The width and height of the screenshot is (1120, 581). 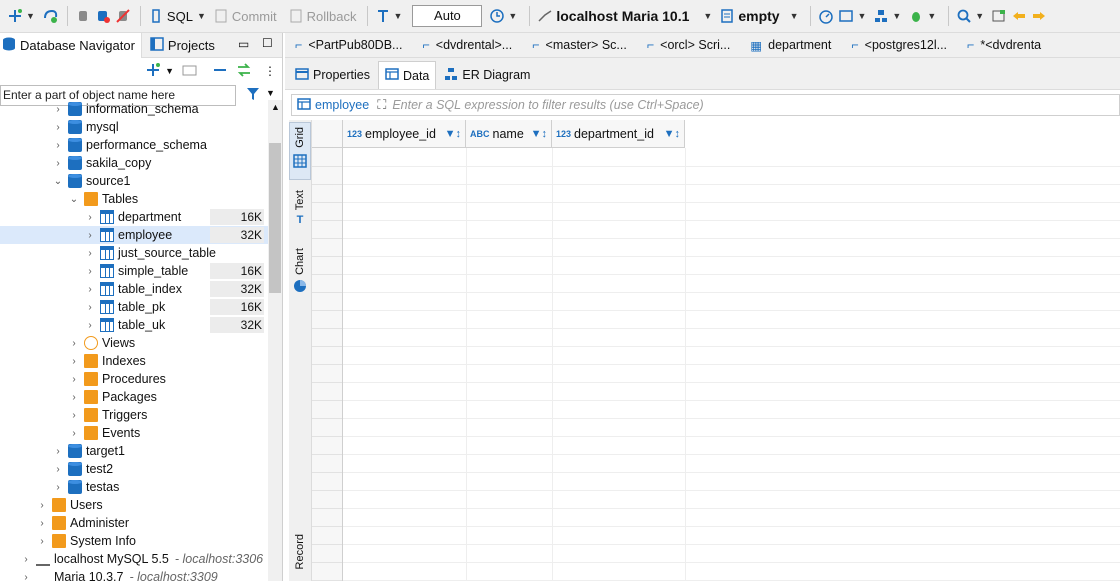 I want to click on tab-data: Data, so click(x=407, y=75).